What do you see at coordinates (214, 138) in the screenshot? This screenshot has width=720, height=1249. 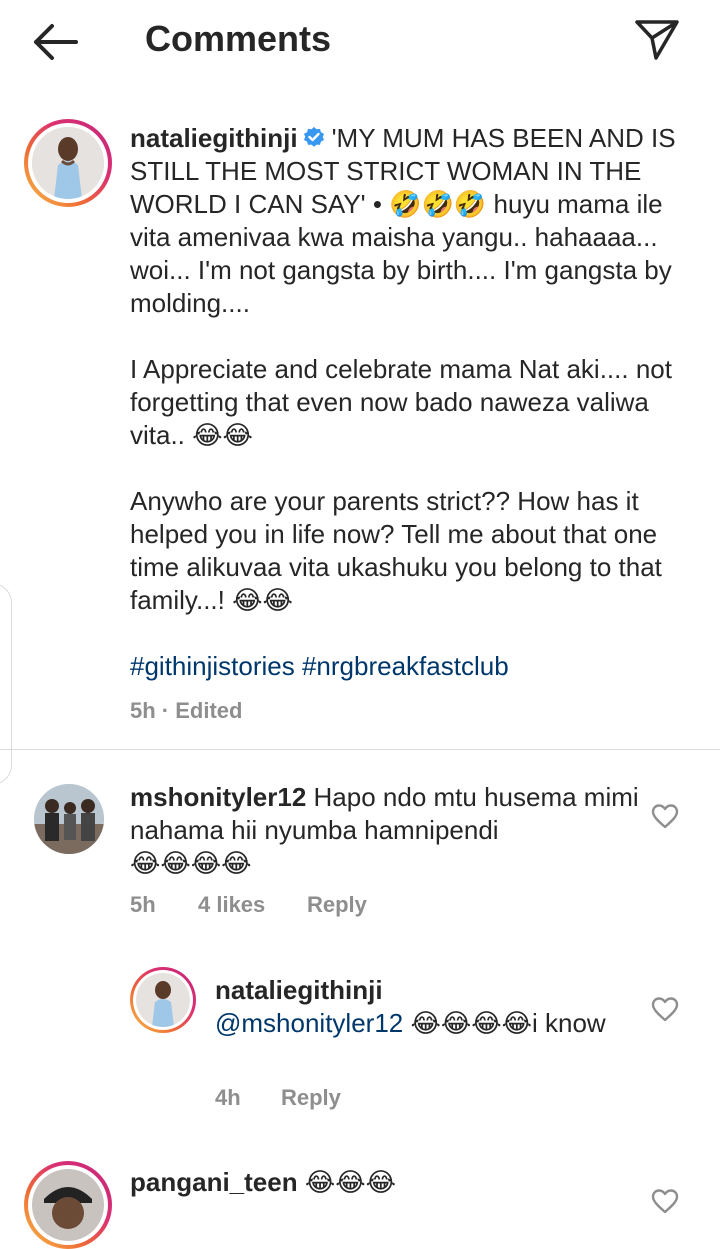 I see `caption-username: nataliegithinji` at bounding box center [214, 138].